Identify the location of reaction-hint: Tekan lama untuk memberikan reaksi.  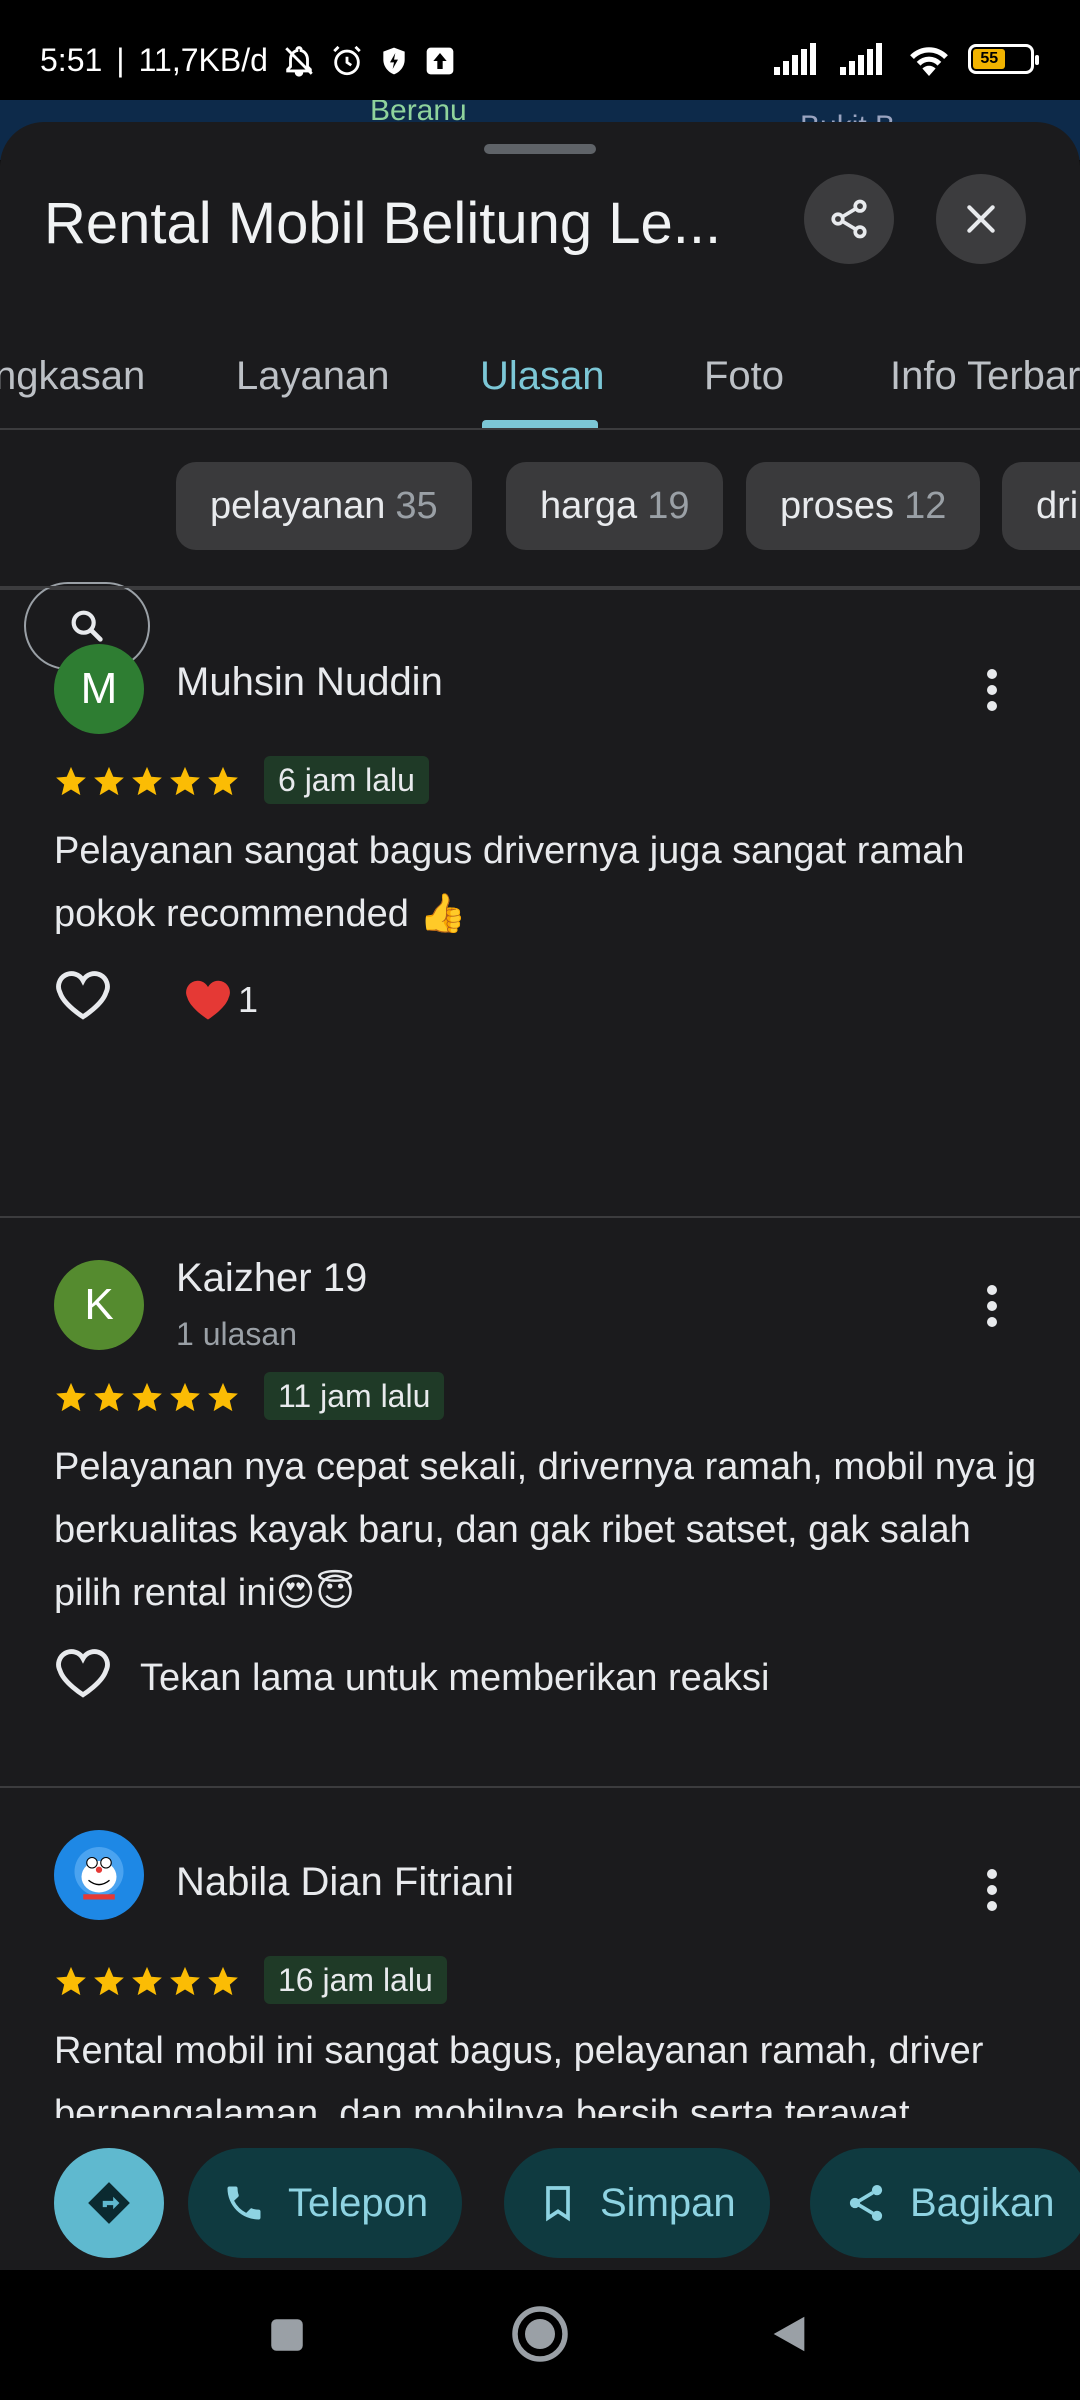
(455, 1677).